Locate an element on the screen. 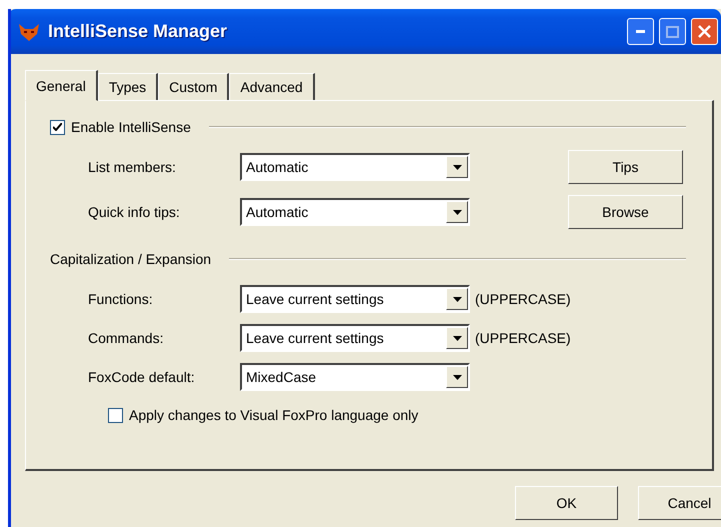 The height and width of the screenshot is (527, 721). checkbox-label: Enable IntelliSense is located at coordinates (131, 127).